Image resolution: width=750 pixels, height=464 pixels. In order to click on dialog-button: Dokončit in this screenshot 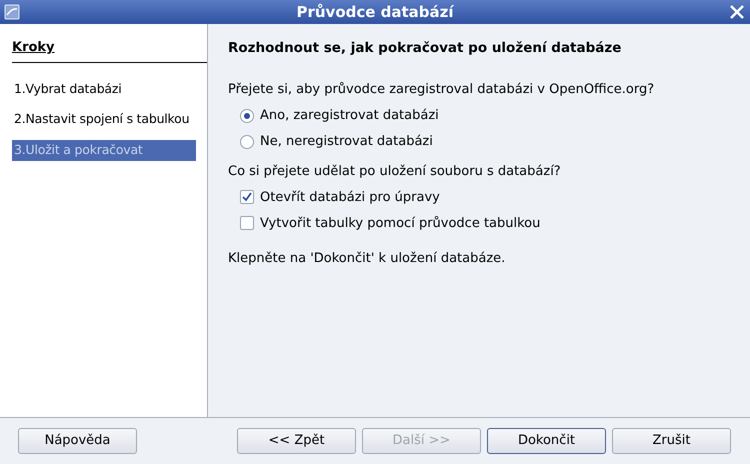, I will do `click(546, 441)`.